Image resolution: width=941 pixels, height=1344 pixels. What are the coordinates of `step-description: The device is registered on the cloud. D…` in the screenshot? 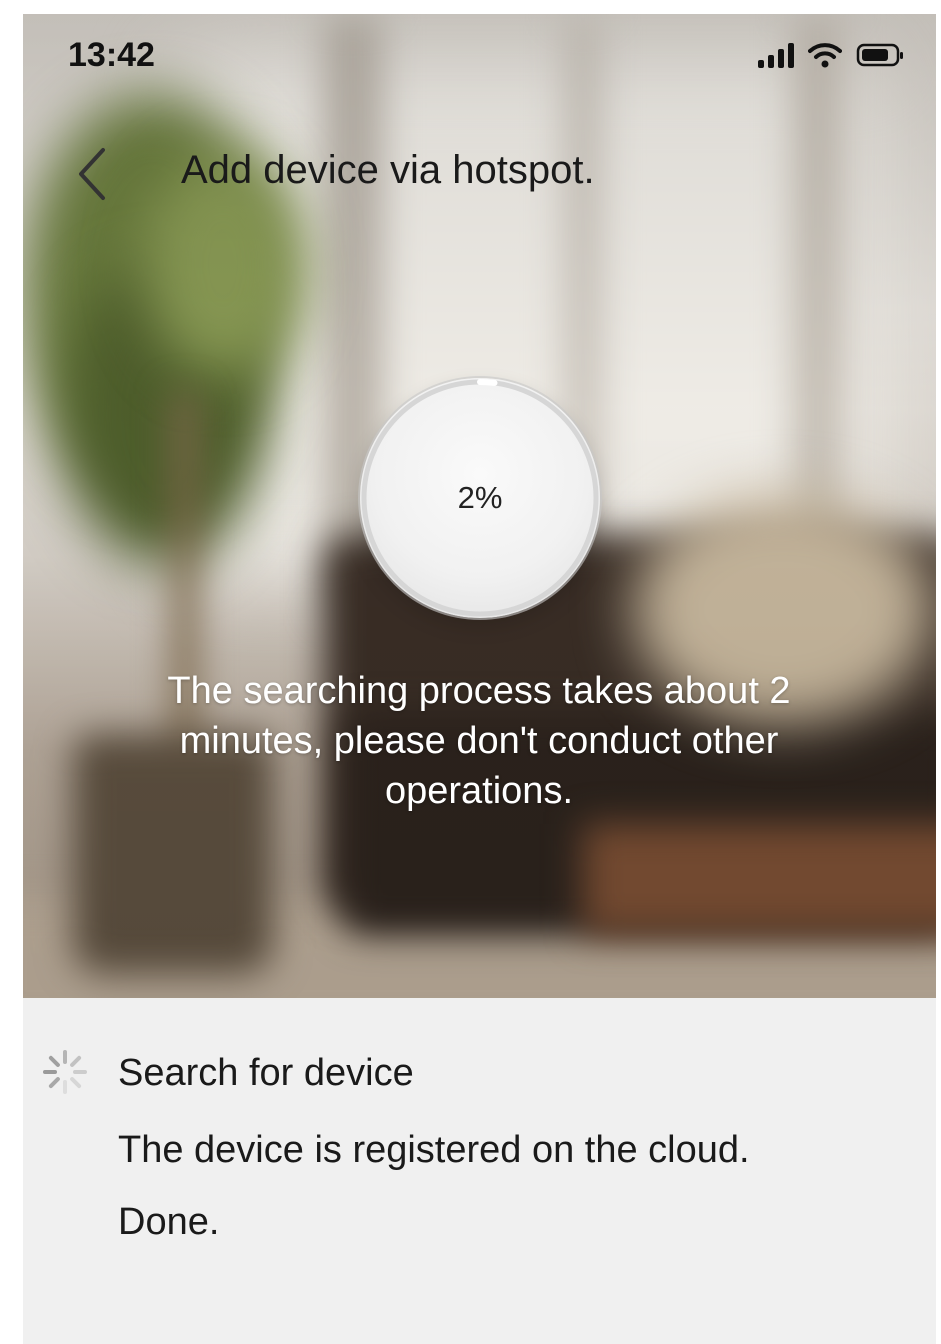 It's located at (434, 1186).